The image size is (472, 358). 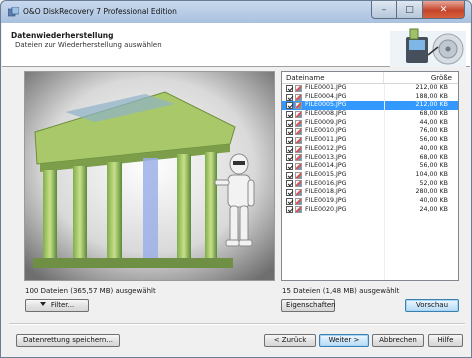 I want to click on table-row: FILE0014.JPG 56,00 KB, so click(x=370, y=166).